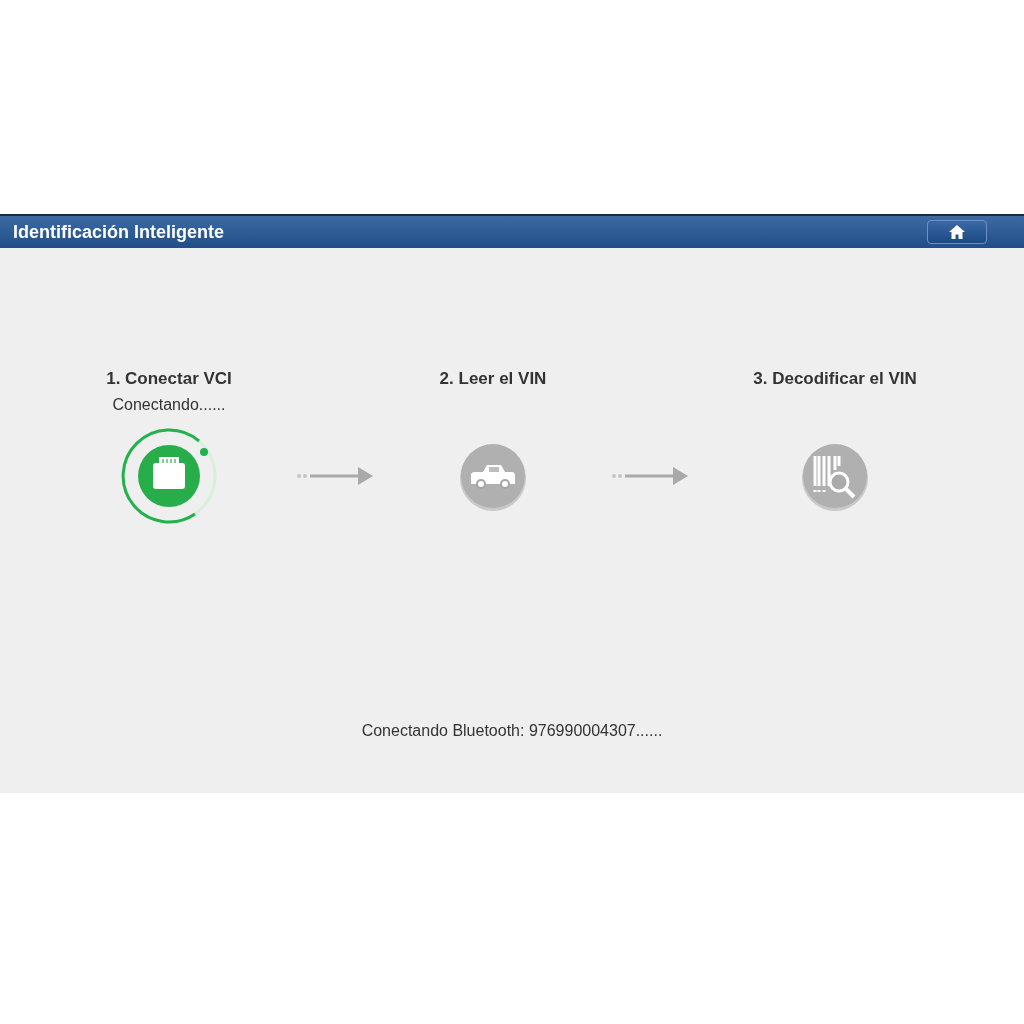 The image size is (1024, 1024). What do you see at coordinates (835, 379) in the screenshot?
I see `step-title: 3. Decodificar el VIN` at bounding box center [835, 379].